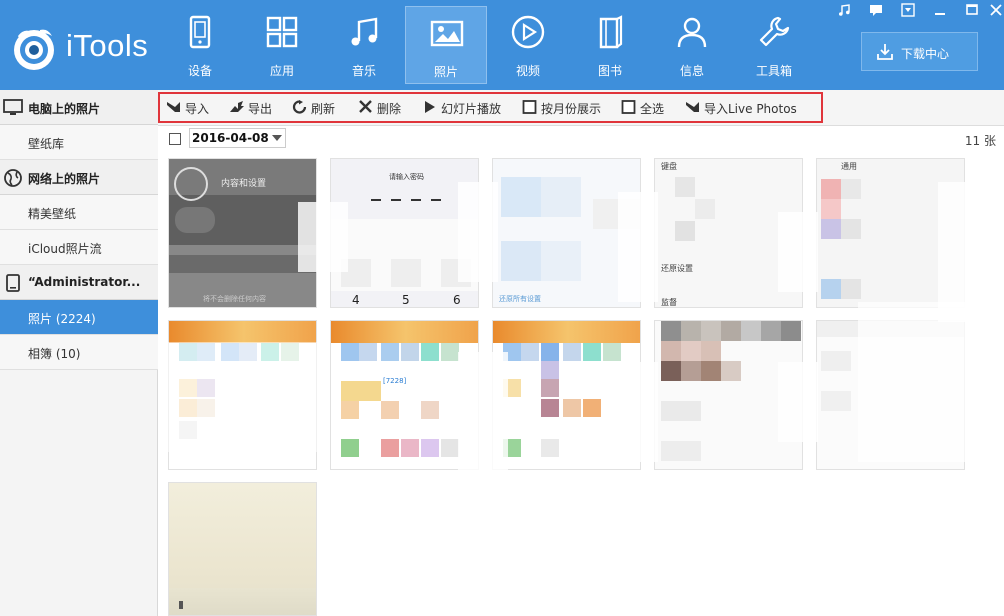  I want to click on maximize-icon, so click(972, 9).